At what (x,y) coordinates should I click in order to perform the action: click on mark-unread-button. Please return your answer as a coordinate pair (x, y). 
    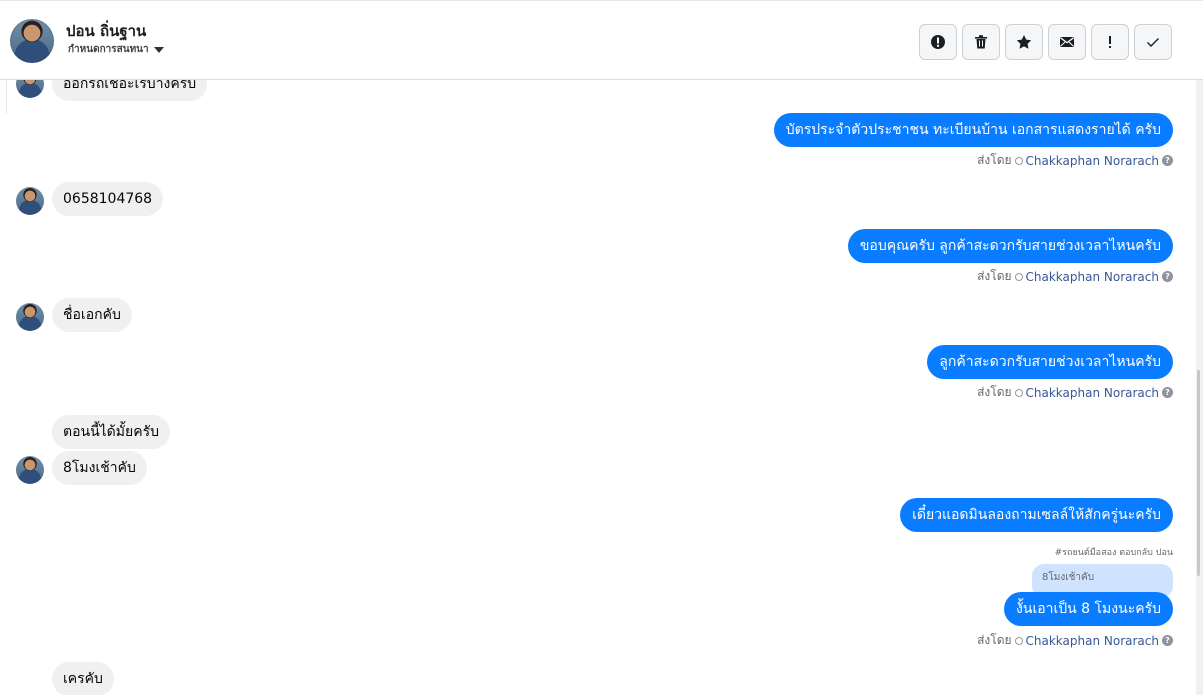
    Looking at the image, I should click on (1067, 42).